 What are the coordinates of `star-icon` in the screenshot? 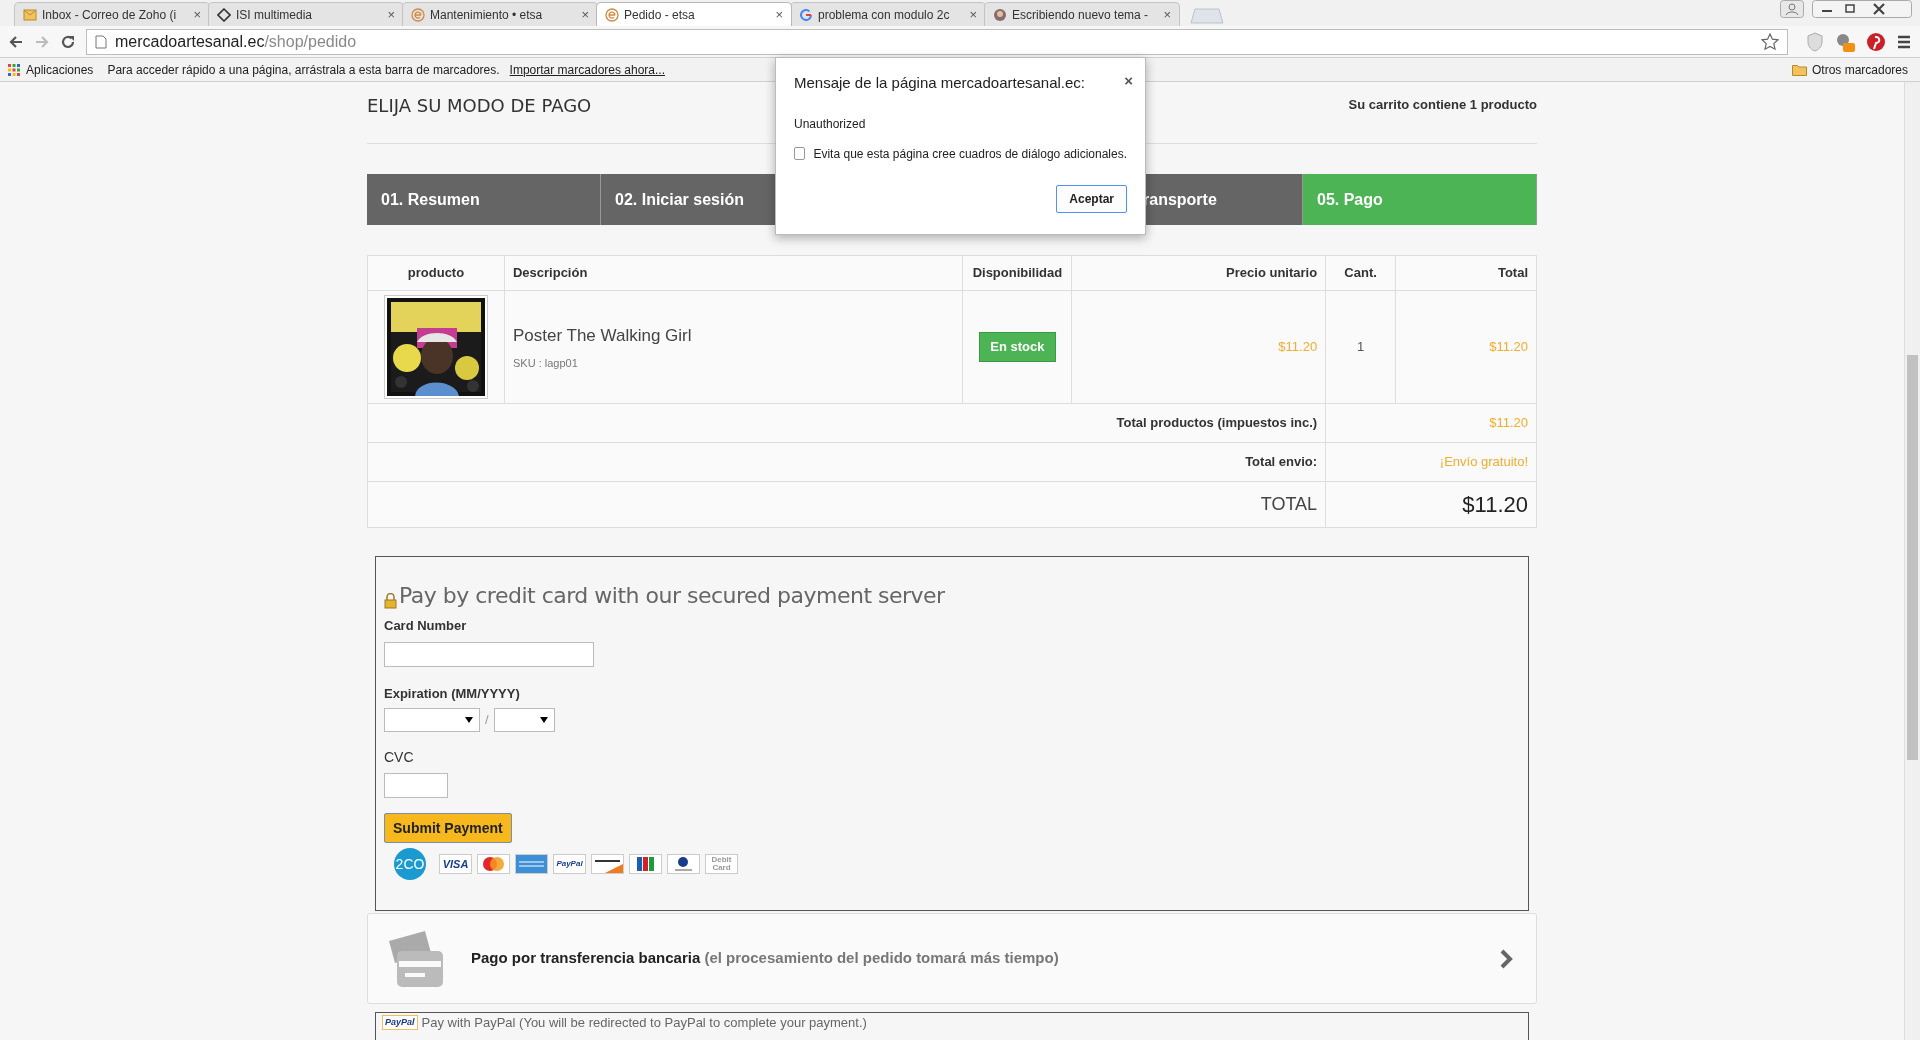 It's located at (1770, 41).